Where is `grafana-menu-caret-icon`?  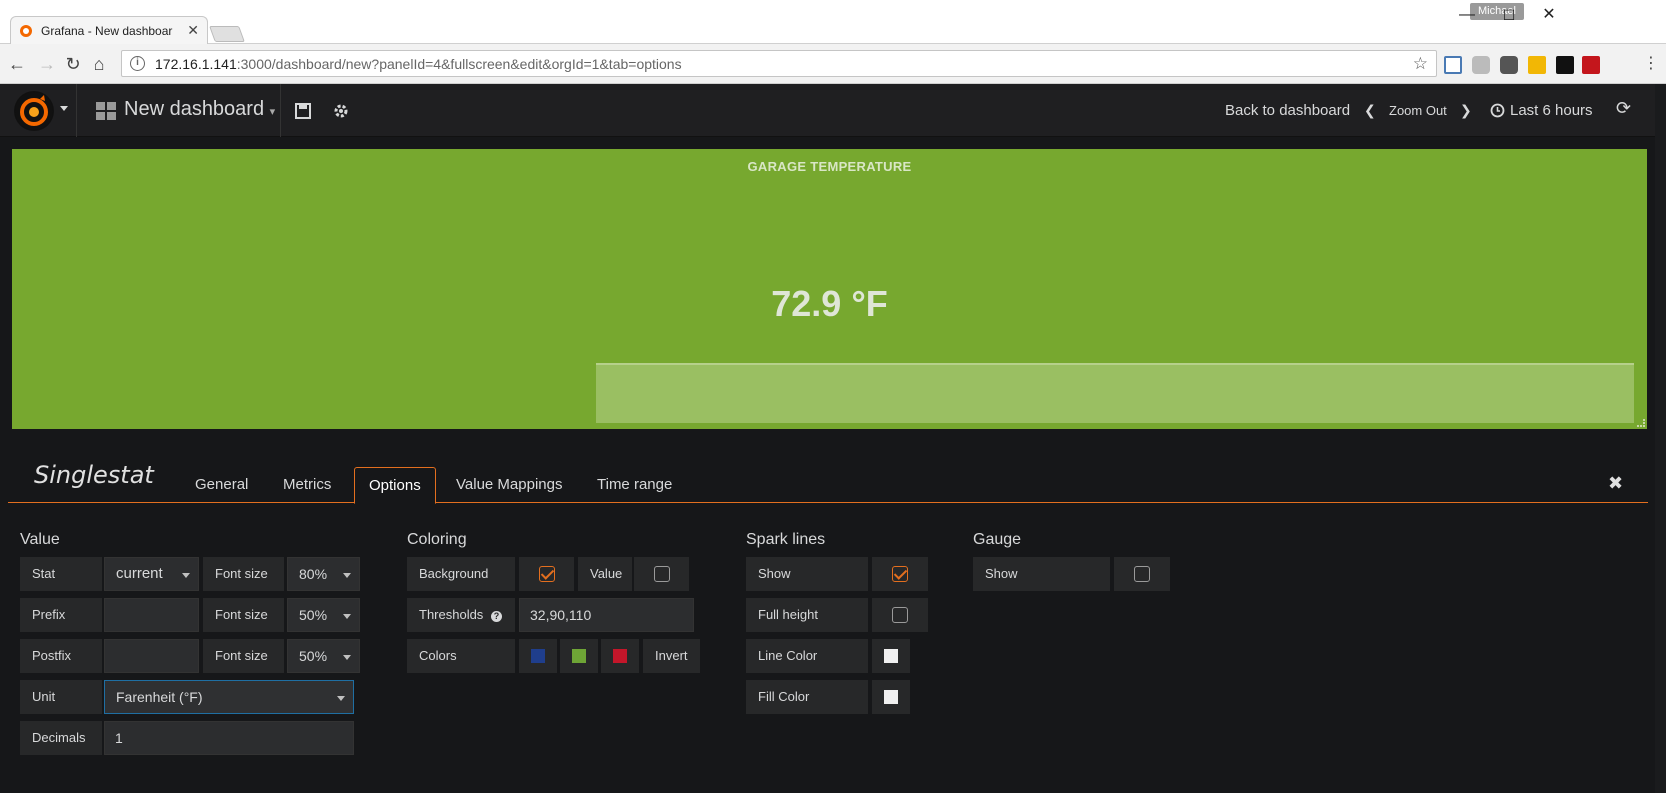 grafana-menu-caret-icon is located at coordinates (64, 108).